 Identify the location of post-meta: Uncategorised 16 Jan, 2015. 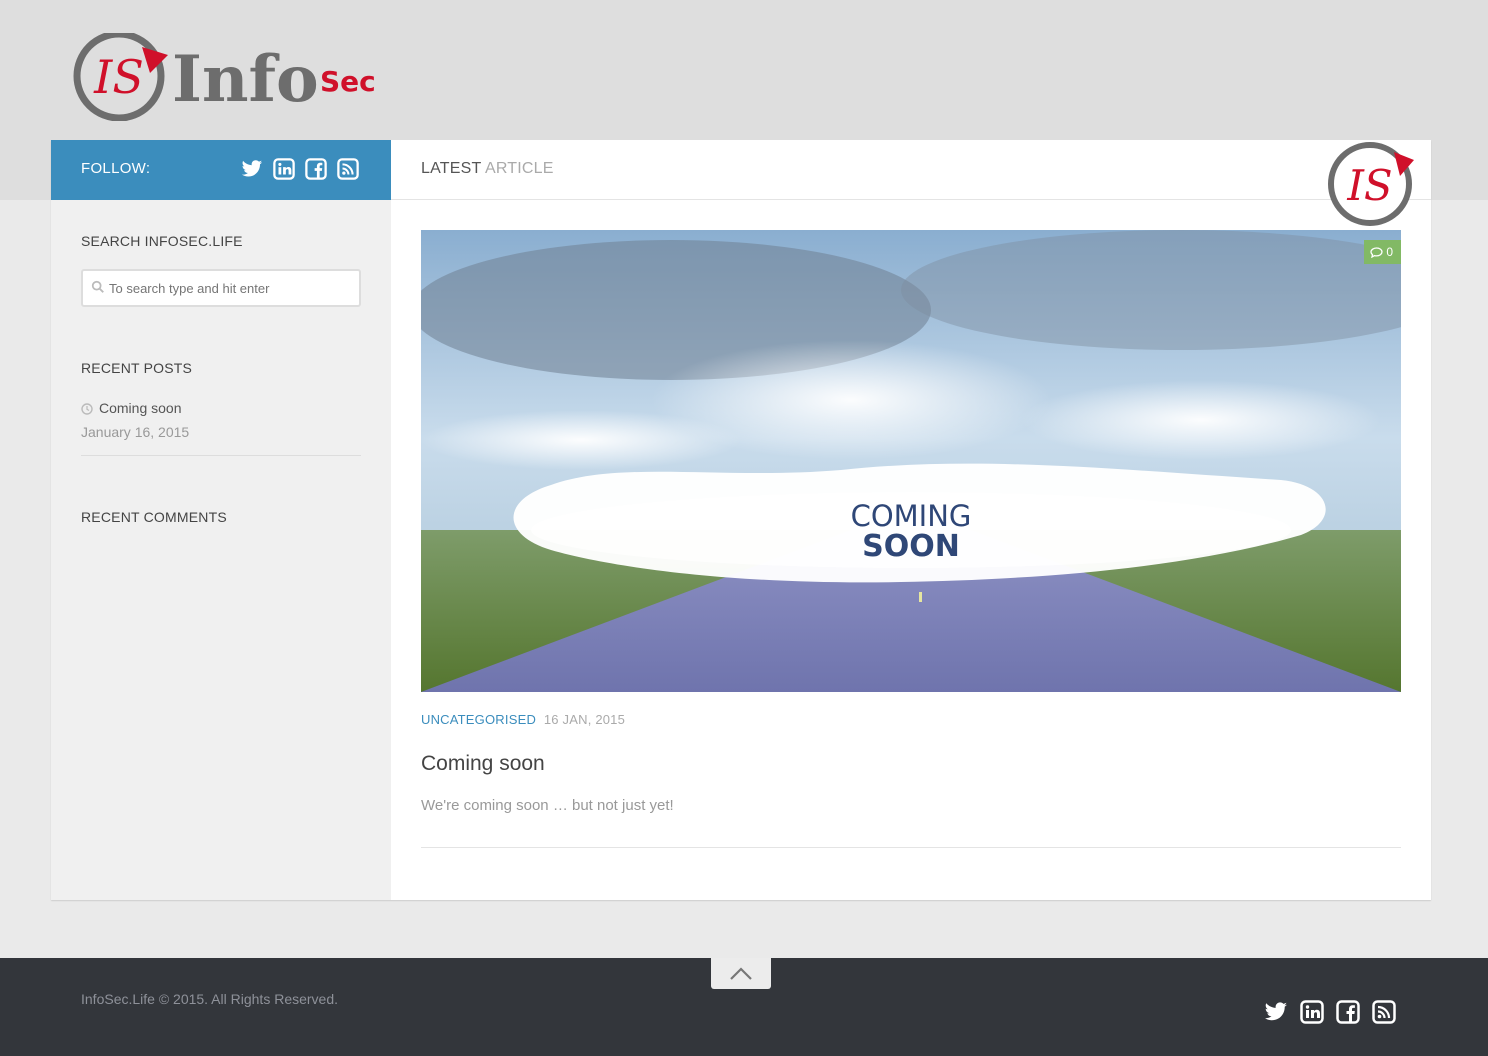
(523, 719).